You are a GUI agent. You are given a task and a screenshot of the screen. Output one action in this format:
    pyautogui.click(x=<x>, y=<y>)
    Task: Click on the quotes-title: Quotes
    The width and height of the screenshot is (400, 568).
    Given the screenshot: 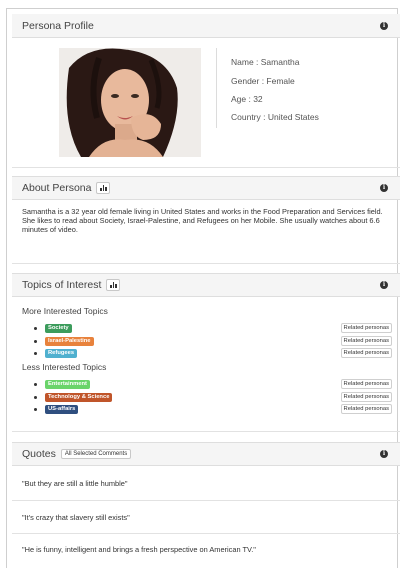 What is the action you would take?
    pyautogui.click(x=39, y=454)
    